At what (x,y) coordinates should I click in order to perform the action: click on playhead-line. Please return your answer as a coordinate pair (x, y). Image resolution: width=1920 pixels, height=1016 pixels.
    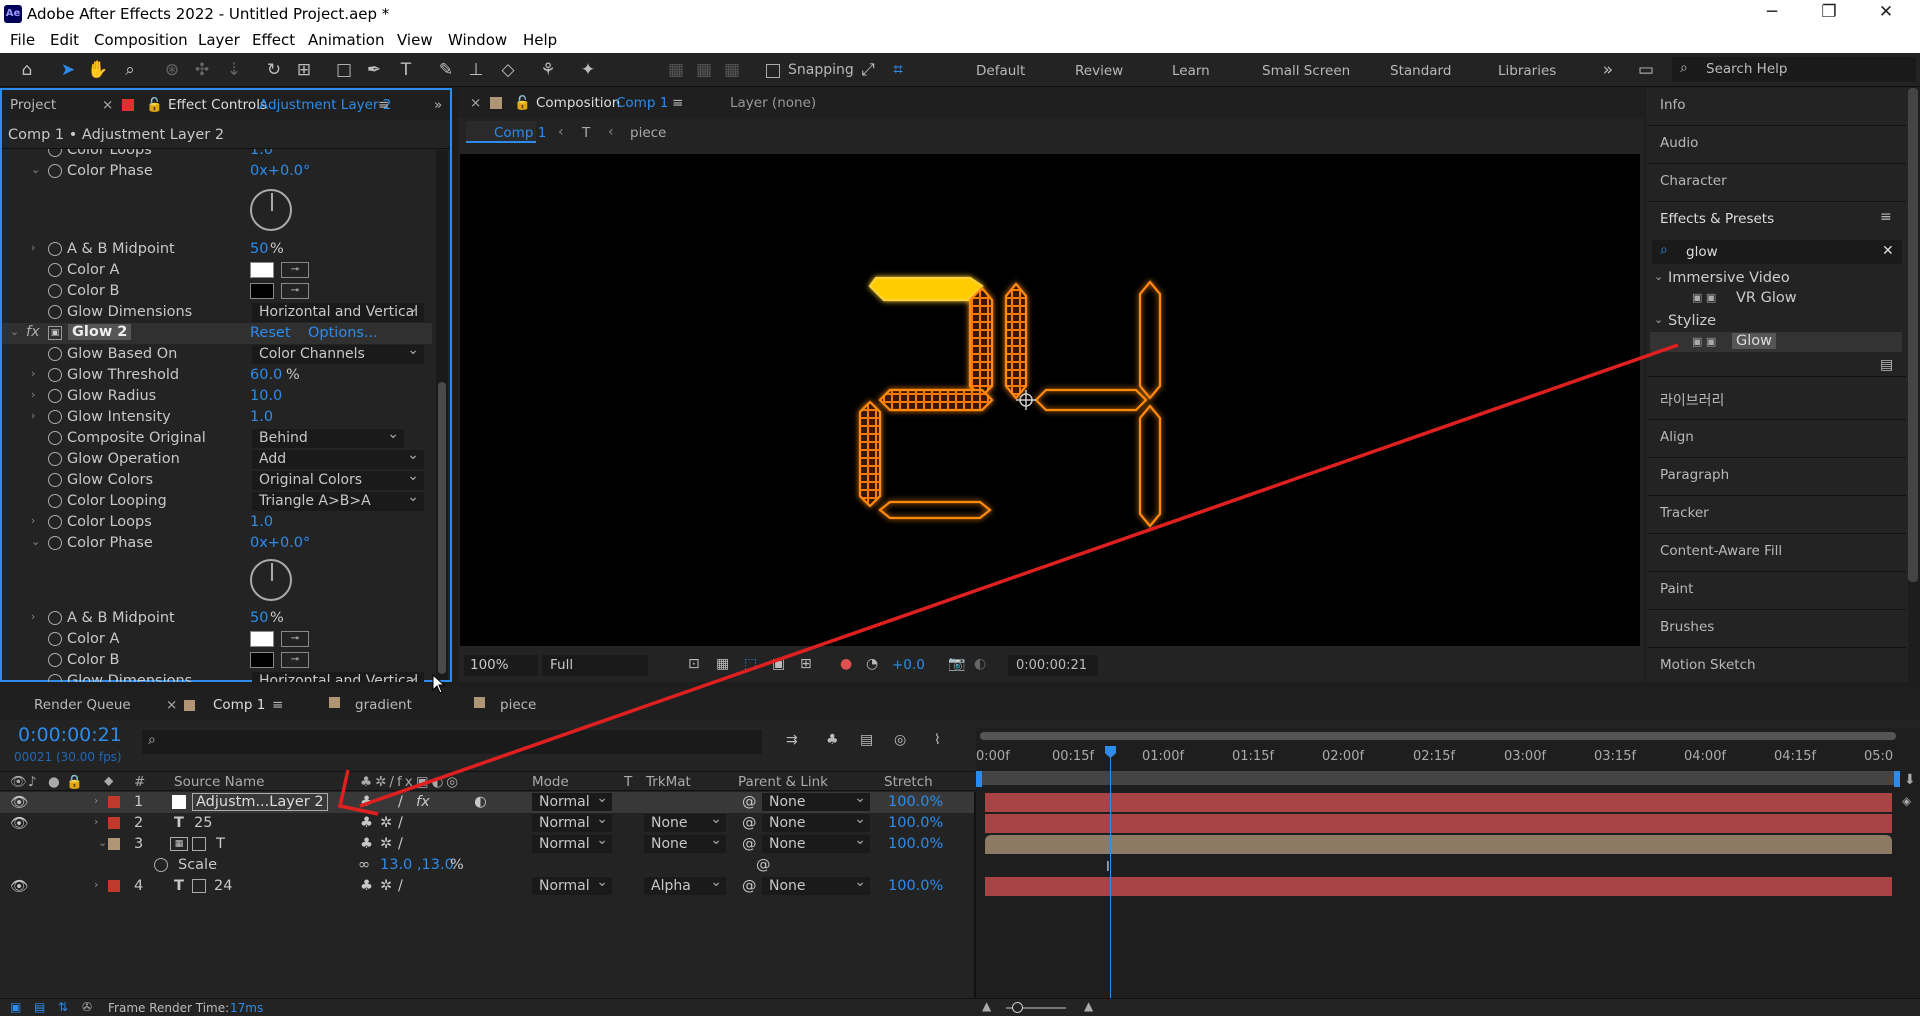
    Looking at the image, I should click on (1110, 872).